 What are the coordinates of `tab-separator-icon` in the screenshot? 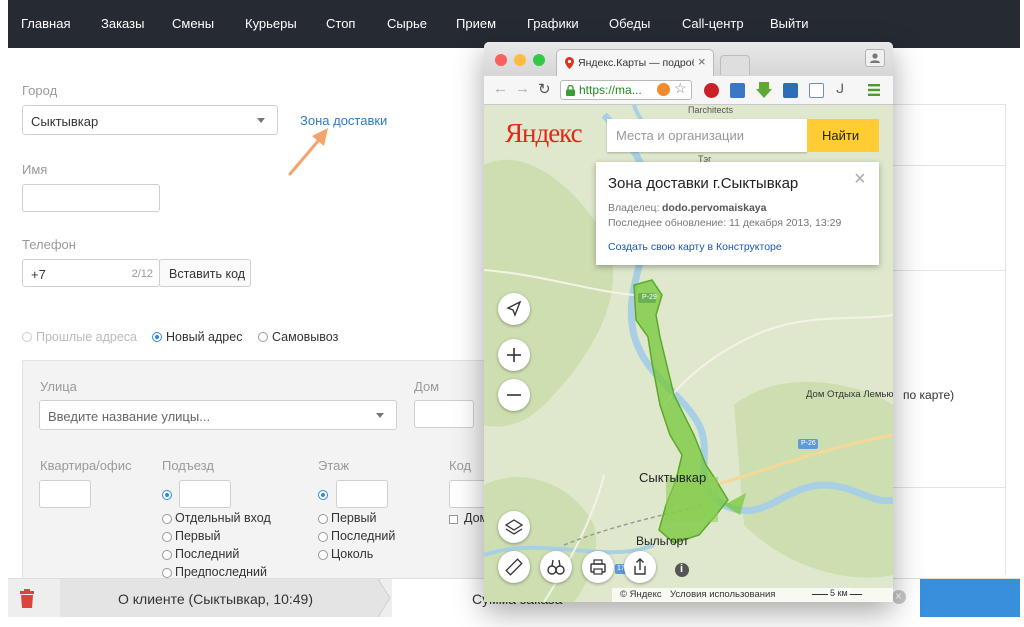 It's located at (384, 598).